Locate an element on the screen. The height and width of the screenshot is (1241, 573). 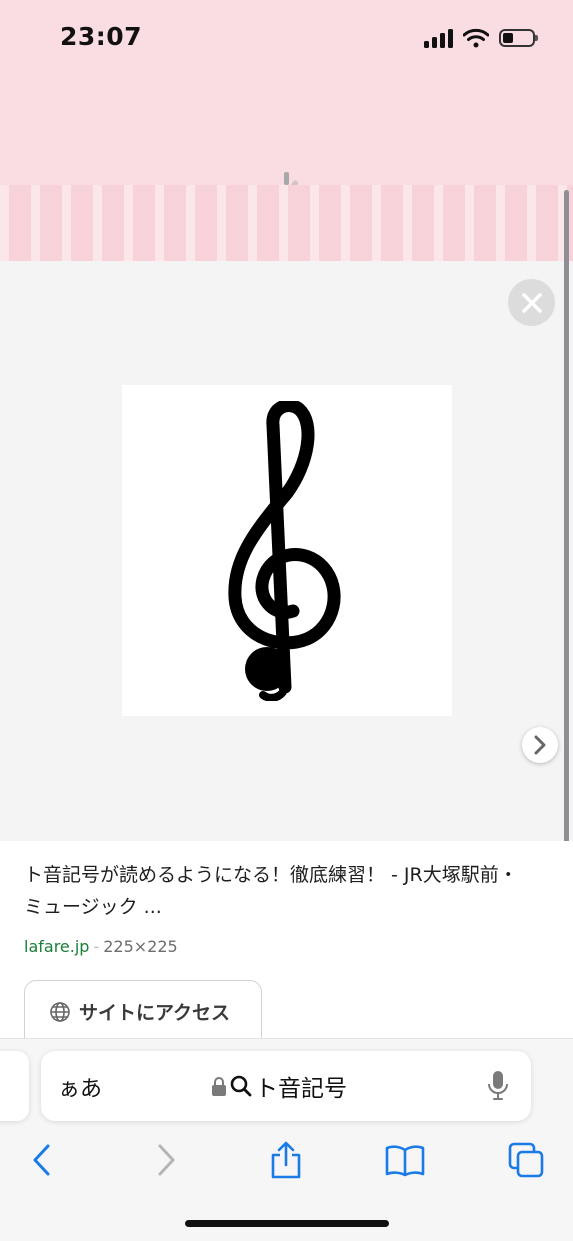
status-time: 23:07 is located at coordinates (101, 36).